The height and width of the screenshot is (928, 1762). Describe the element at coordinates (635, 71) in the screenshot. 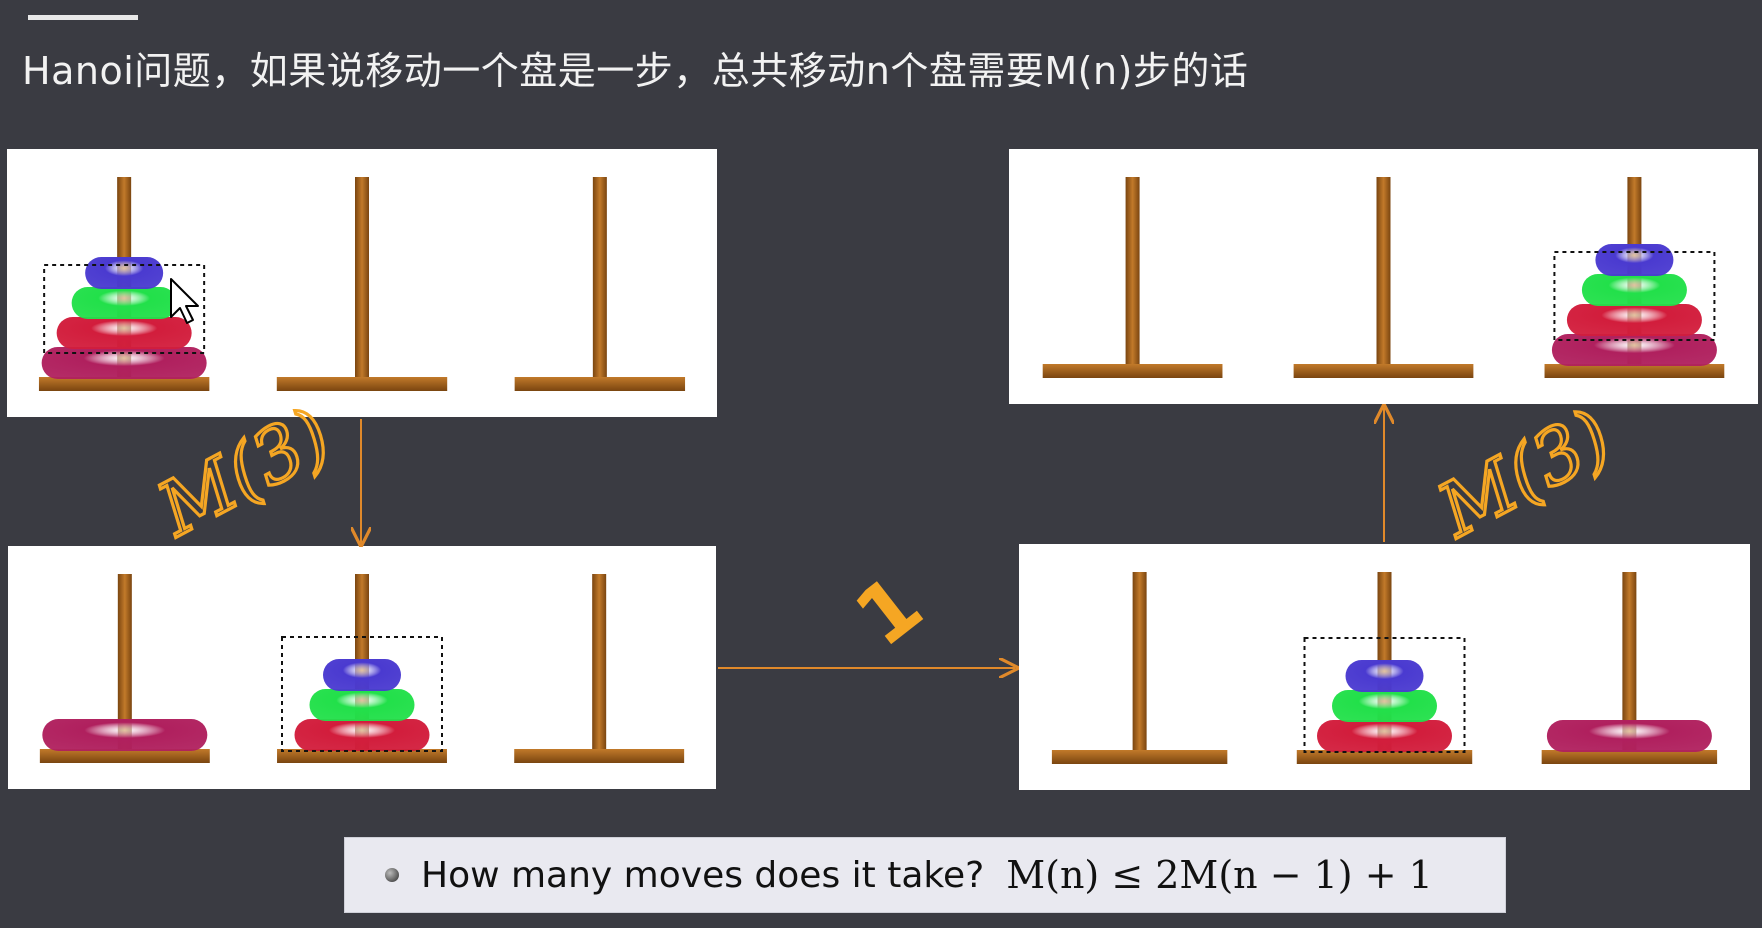

I see `page-title: Hanoi问题，如果说移动一个盘是一步，总共移动n个盘需要M(n)步的话` at that location.